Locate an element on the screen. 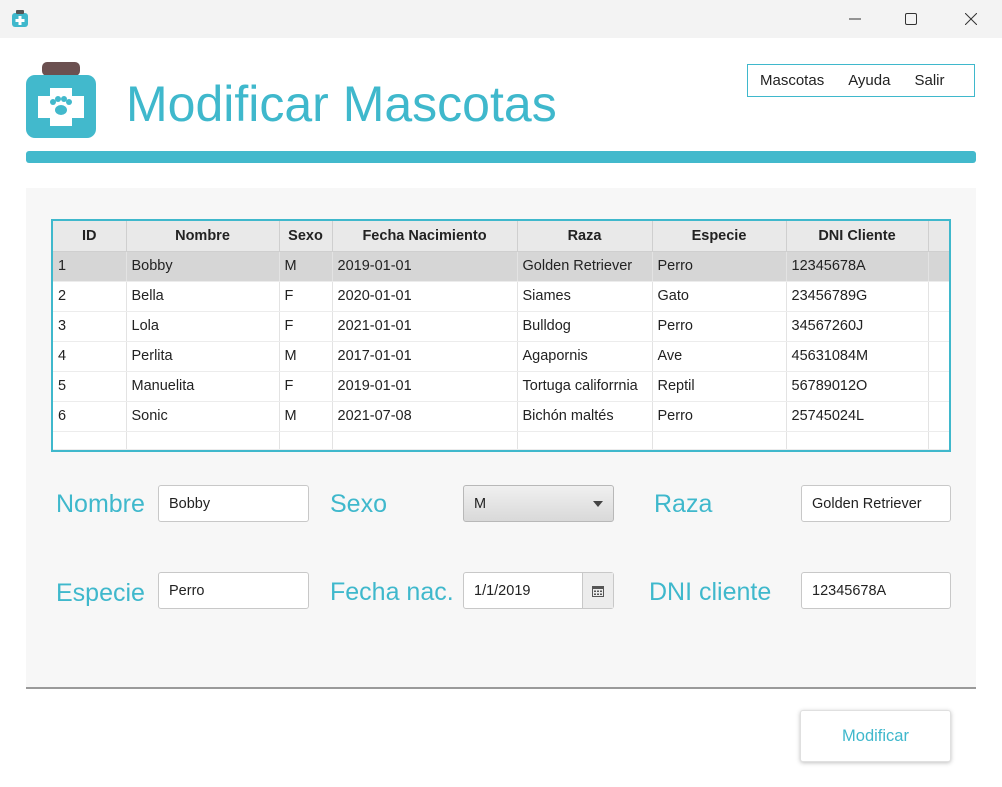  app-icon is located at coordinates (20, 18).